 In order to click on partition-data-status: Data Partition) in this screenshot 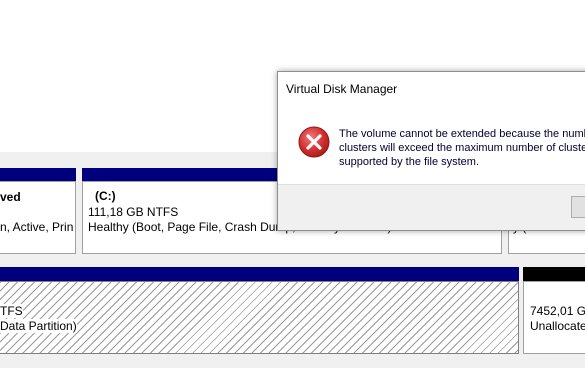, I will do `click(38, 326)`.